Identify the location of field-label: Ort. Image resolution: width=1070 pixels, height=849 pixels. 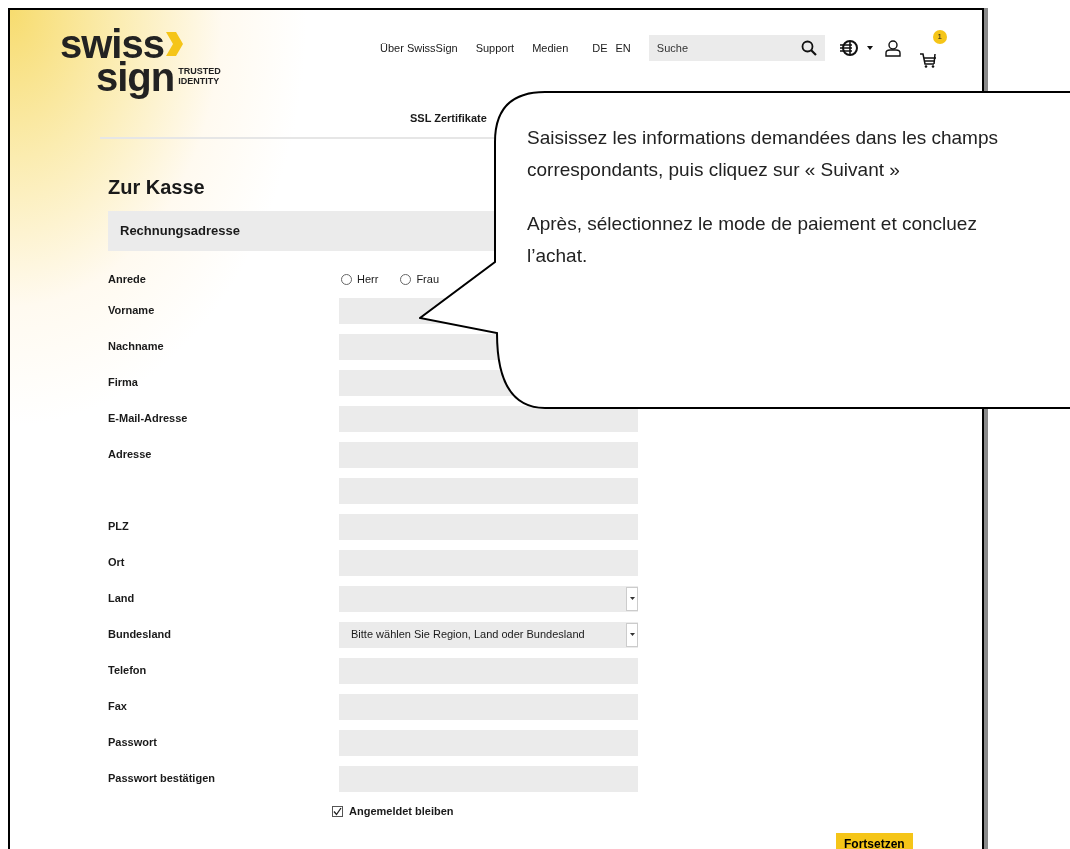
(116, 562).